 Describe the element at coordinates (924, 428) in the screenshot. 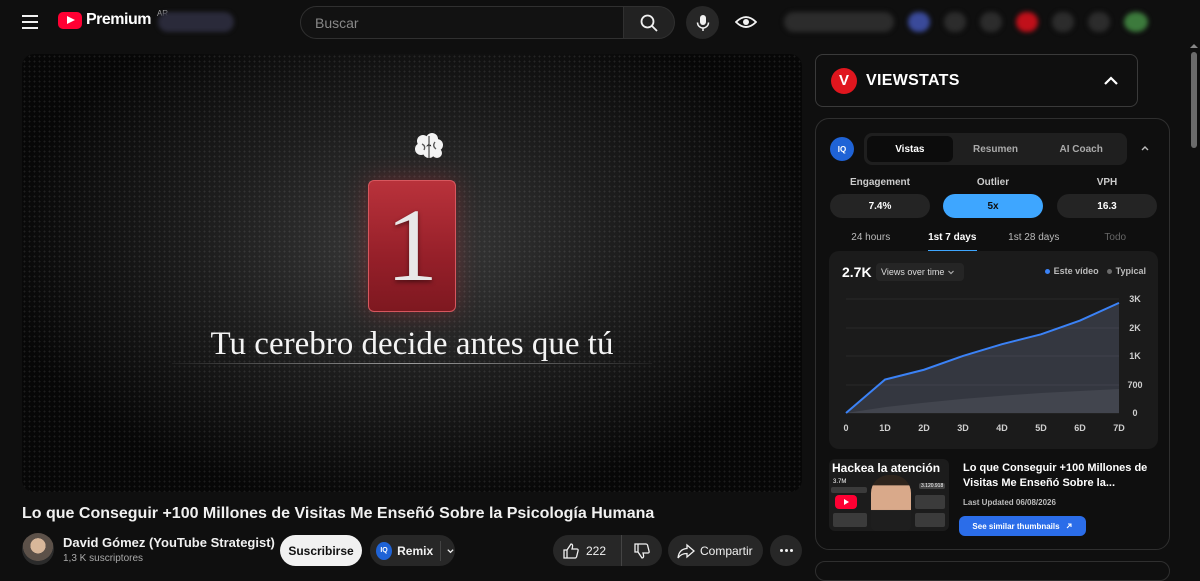

I see `x-tick-label: 2D` at that location.